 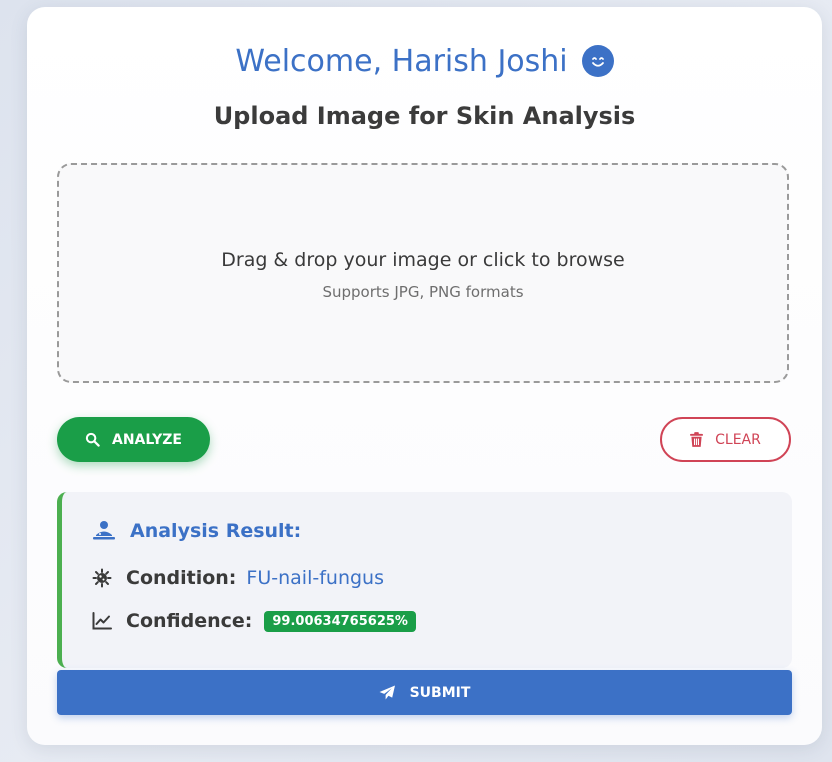 I want to click on condition-label: Condition:, so click(x=181, y=578).